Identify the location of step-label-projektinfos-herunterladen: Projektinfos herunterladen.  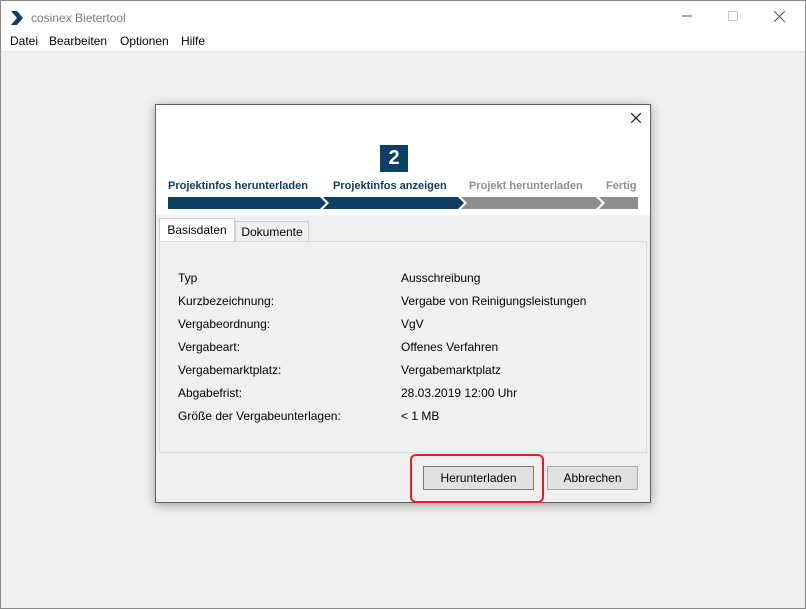
(238, 186).